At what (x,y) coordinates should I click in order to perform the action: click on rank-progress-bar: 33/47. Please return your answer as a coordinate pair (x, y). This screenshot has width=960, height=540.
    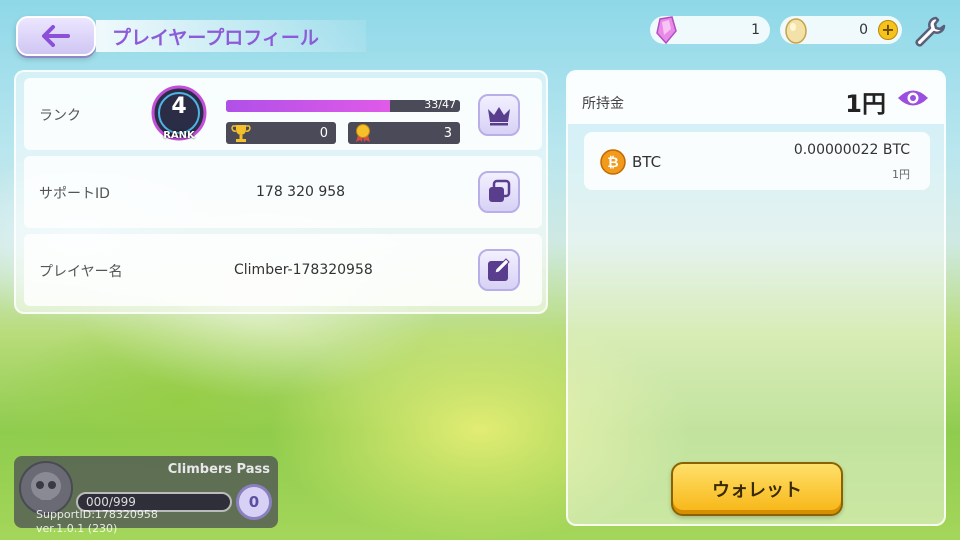
    Looking at the image, I should click on (343, 106).